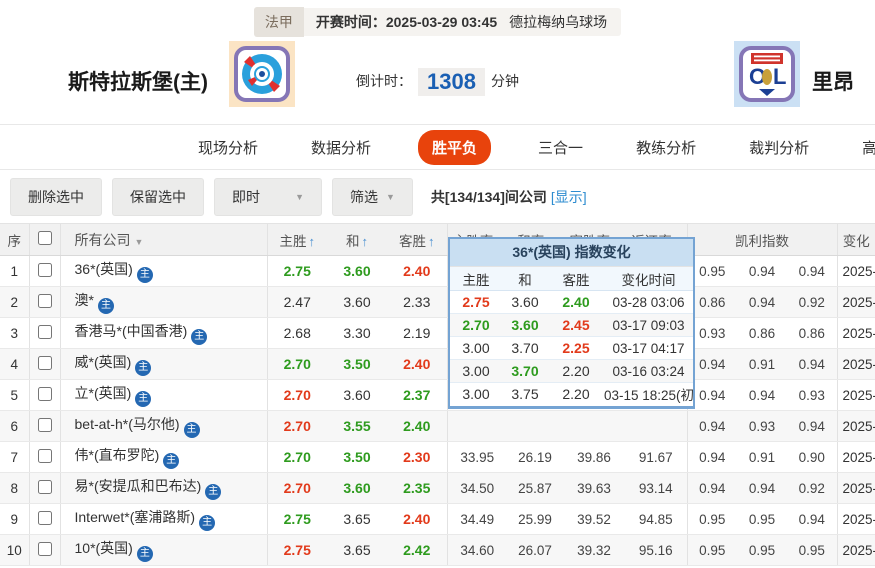 The height and width of the screenshot is (568, 875). I want to click on tab-win-draw-lose: 胜平负, so click(455, 147).